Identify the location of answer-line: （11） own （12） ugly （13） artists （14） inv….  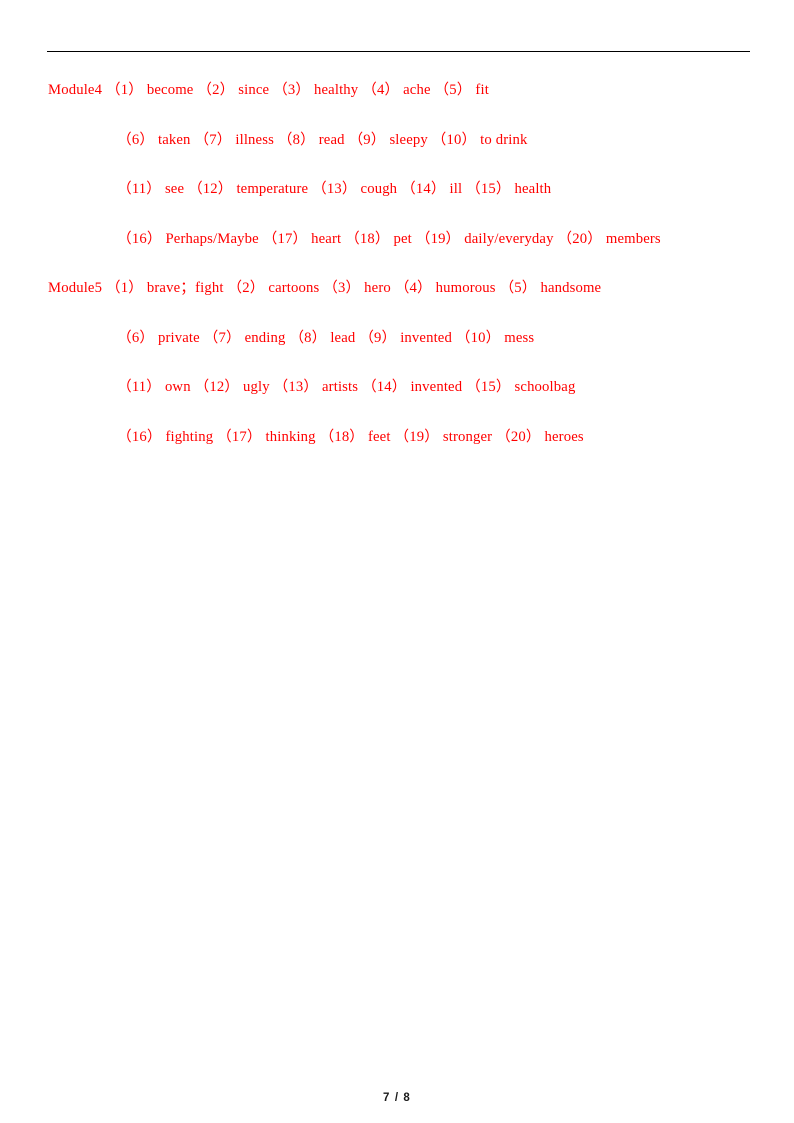
(346, 387).